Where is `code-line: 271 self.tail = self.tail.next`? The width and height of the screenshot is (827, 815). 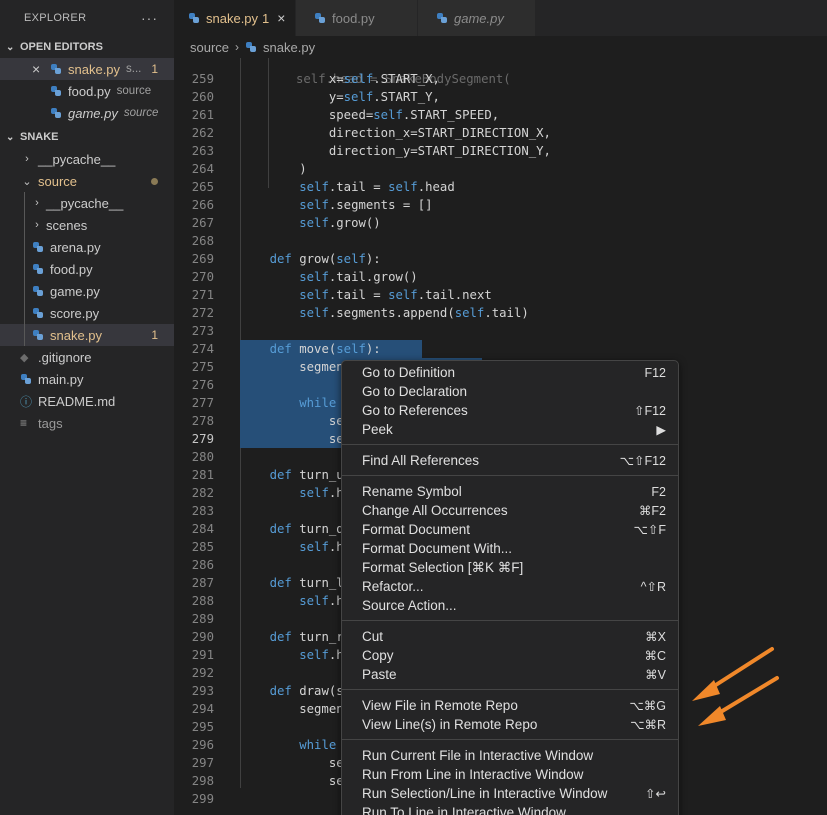
code-line: 271 self.tail = self.tail.next is located at coordinates (500, 295).